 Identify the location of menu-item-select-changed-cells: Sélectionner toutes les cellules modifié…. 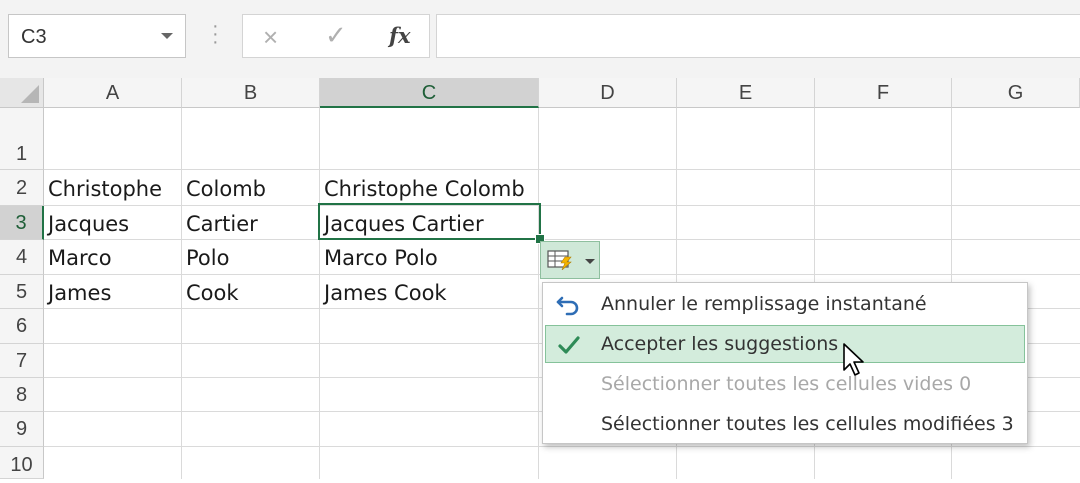
(785, 424).